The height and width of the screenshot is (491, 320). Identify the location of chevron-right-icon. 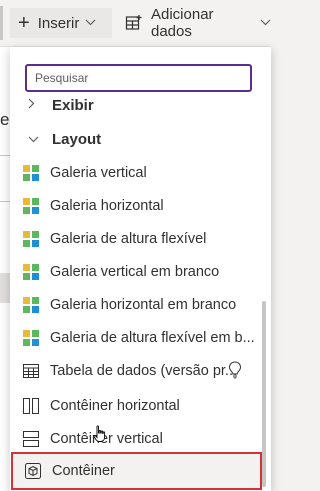
(31, 105).